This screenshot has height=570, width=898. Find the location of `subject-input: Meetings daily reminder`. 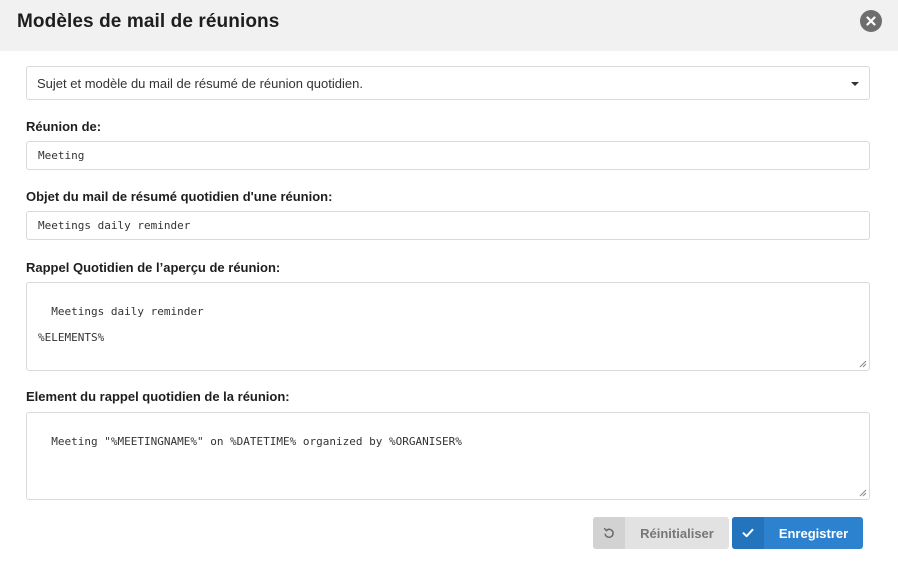

subject-input: Meetings daily reminder is located at coordinates (448, 225).